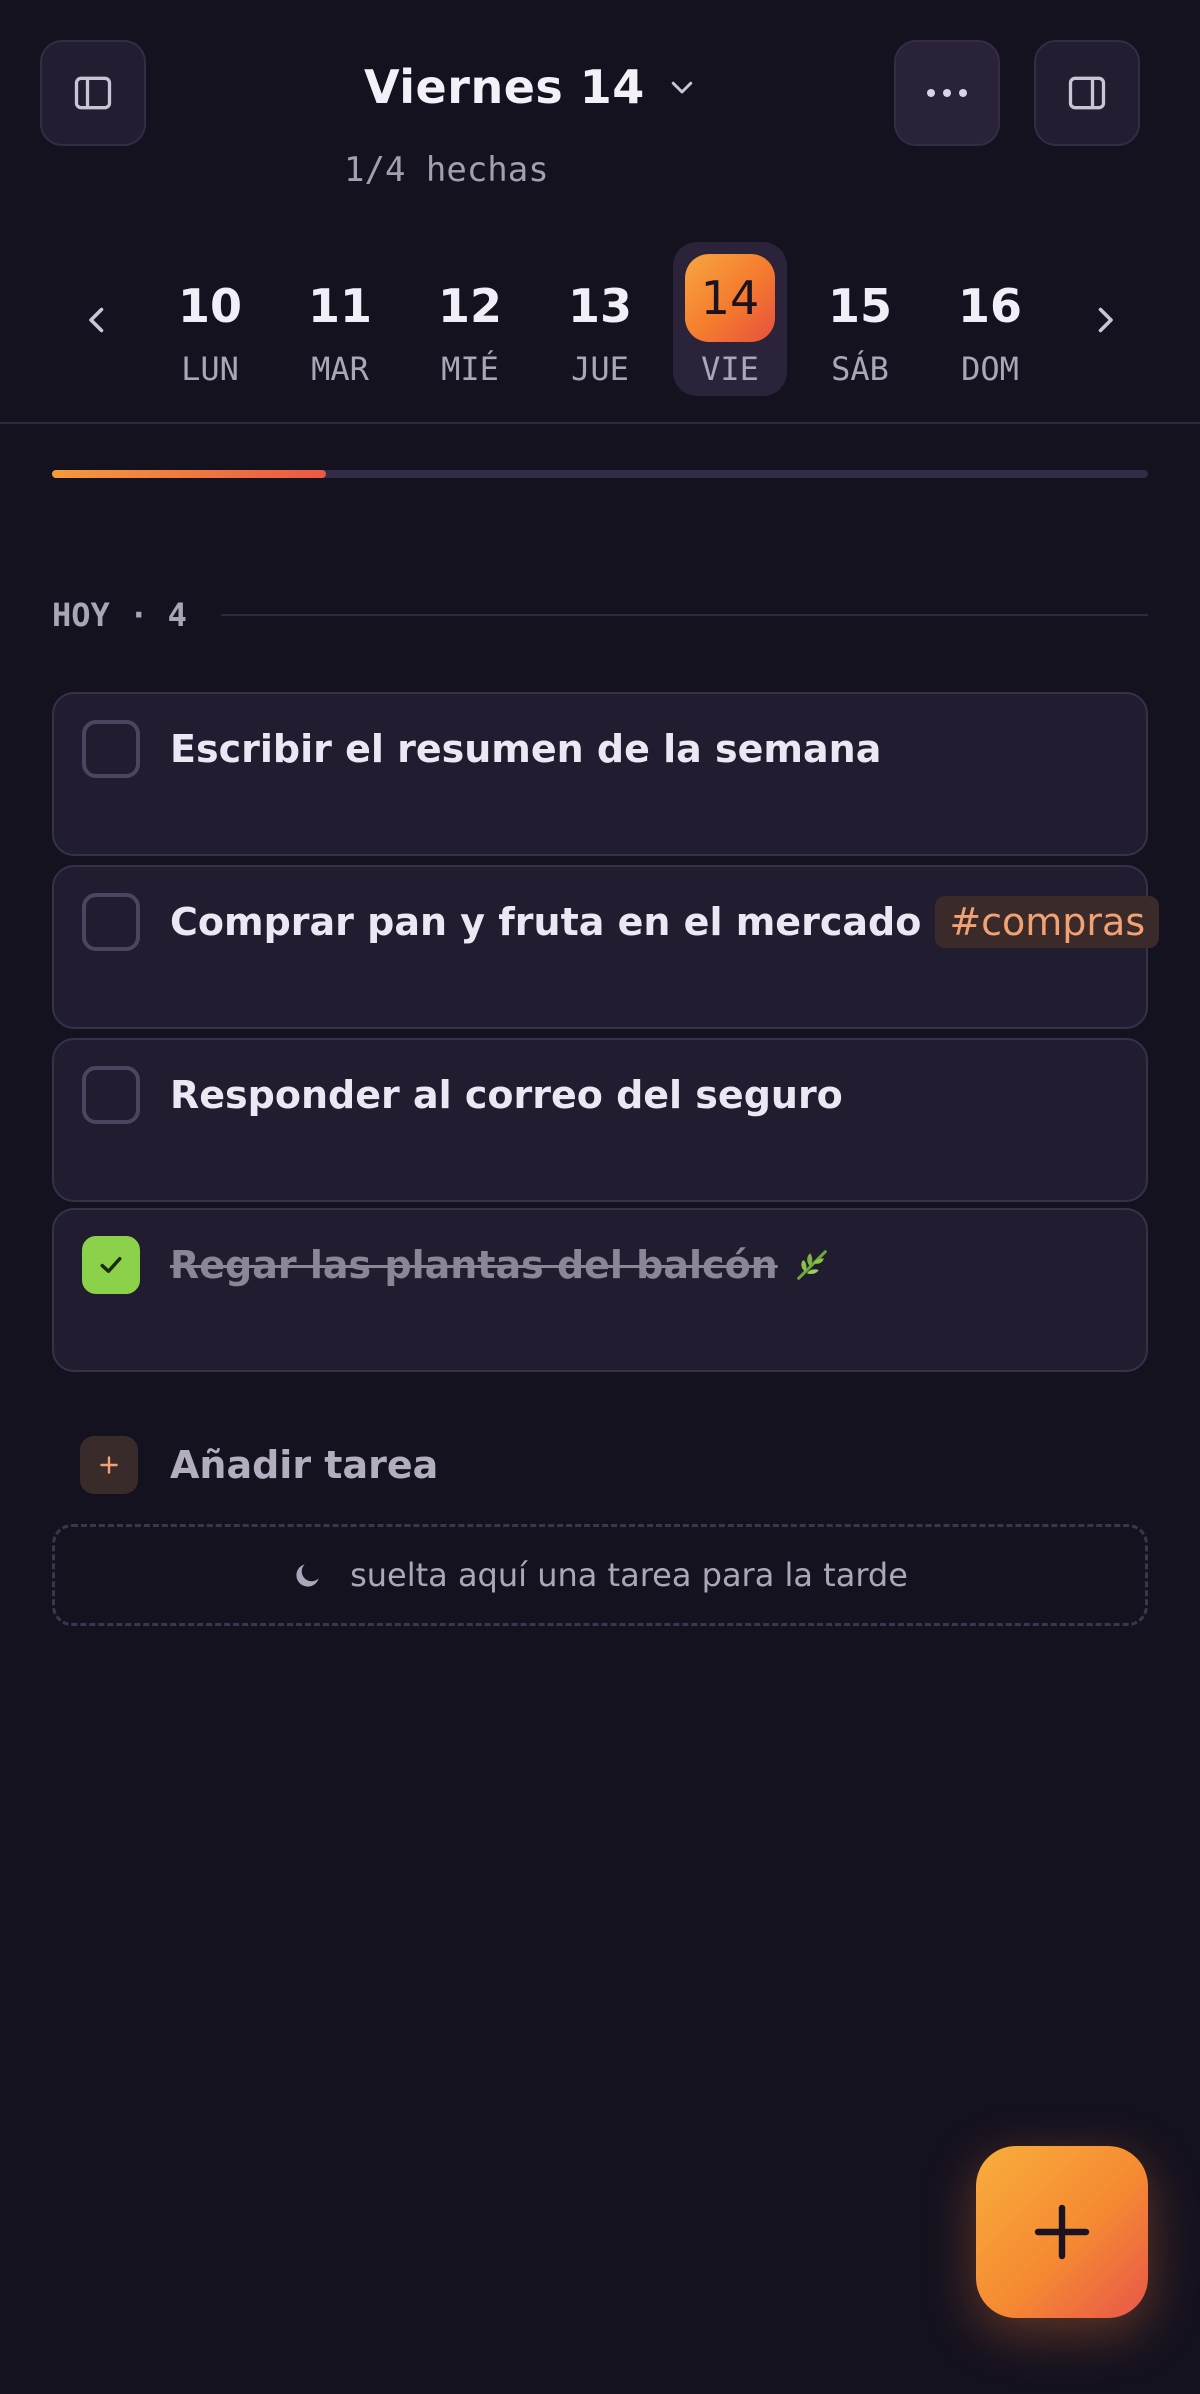  I want to click on task-checkbox-checked, so click(111, 1265).